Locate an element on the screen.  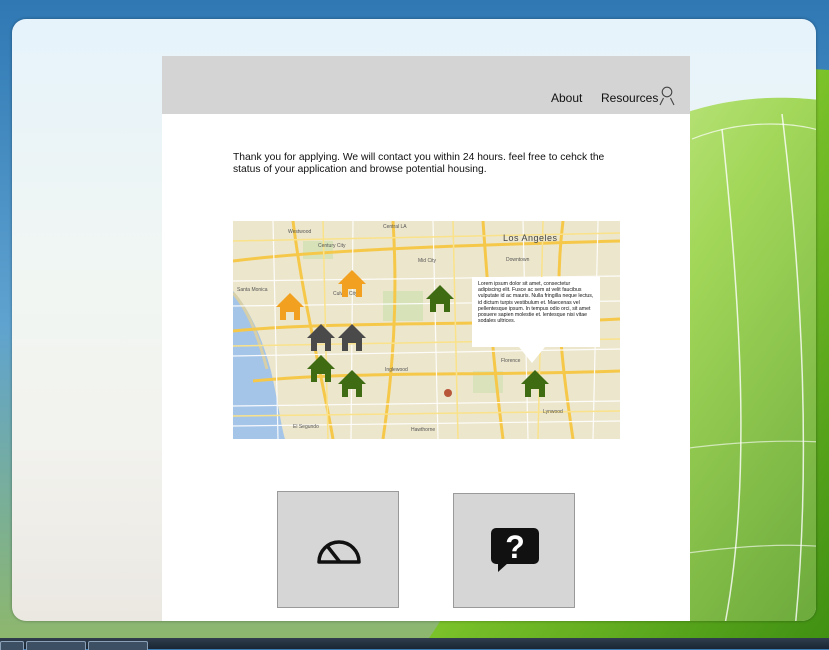
nav-about-link: About is located at coordinates (566, 98).